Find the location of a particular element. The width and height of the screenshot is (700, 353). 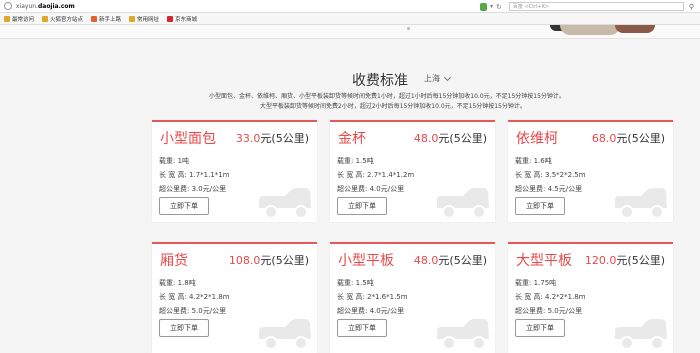

extra-km-fee: 超公里费: 4.5元/公里 is located at coordinates (549, 189).